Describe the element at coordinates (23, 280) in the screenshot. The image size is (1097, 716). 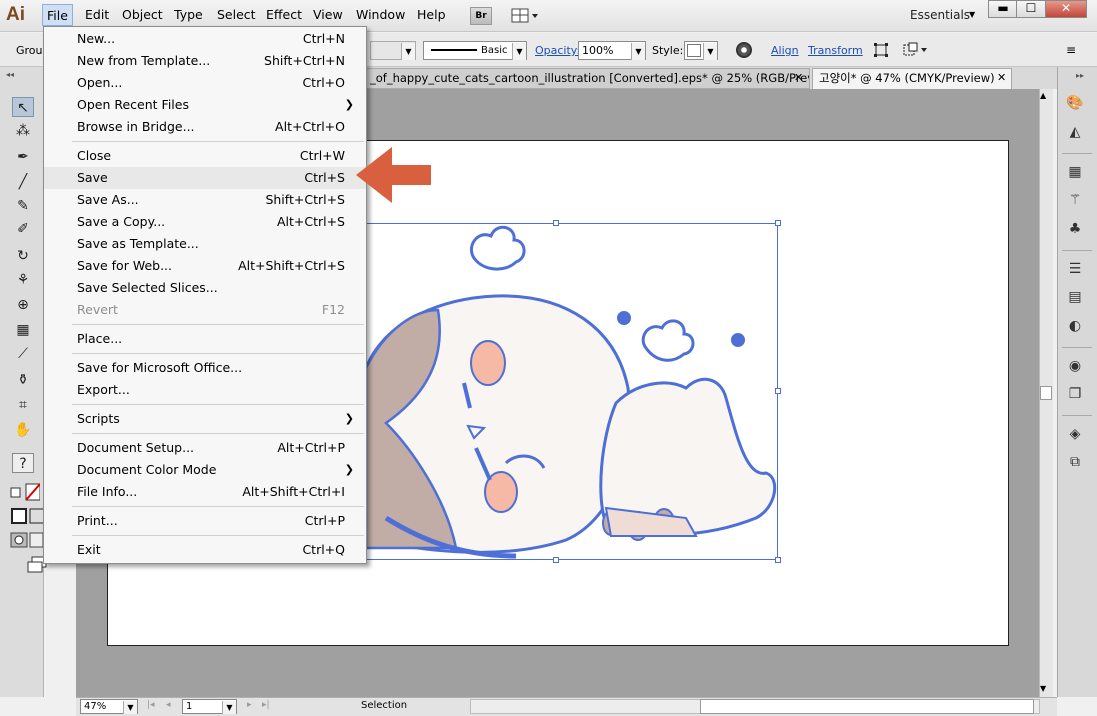
I see `width-tool-icon: ⚘` at that location.